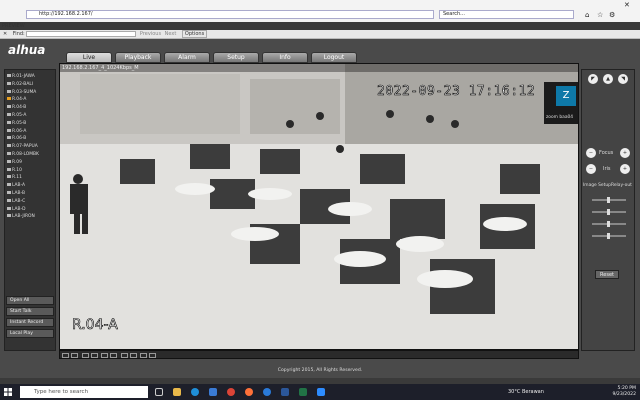  What do you see at coordinates (627, 5) in the screenshot?
I see `close-window-icon: ✕` at bounding box center [627, 5].